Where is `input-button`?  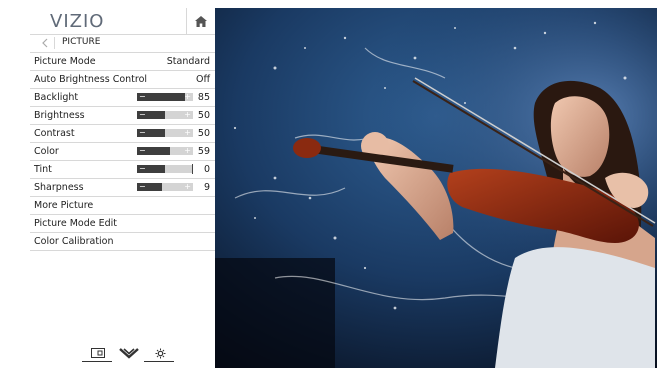 input-button is located at coordinates (98, 353).